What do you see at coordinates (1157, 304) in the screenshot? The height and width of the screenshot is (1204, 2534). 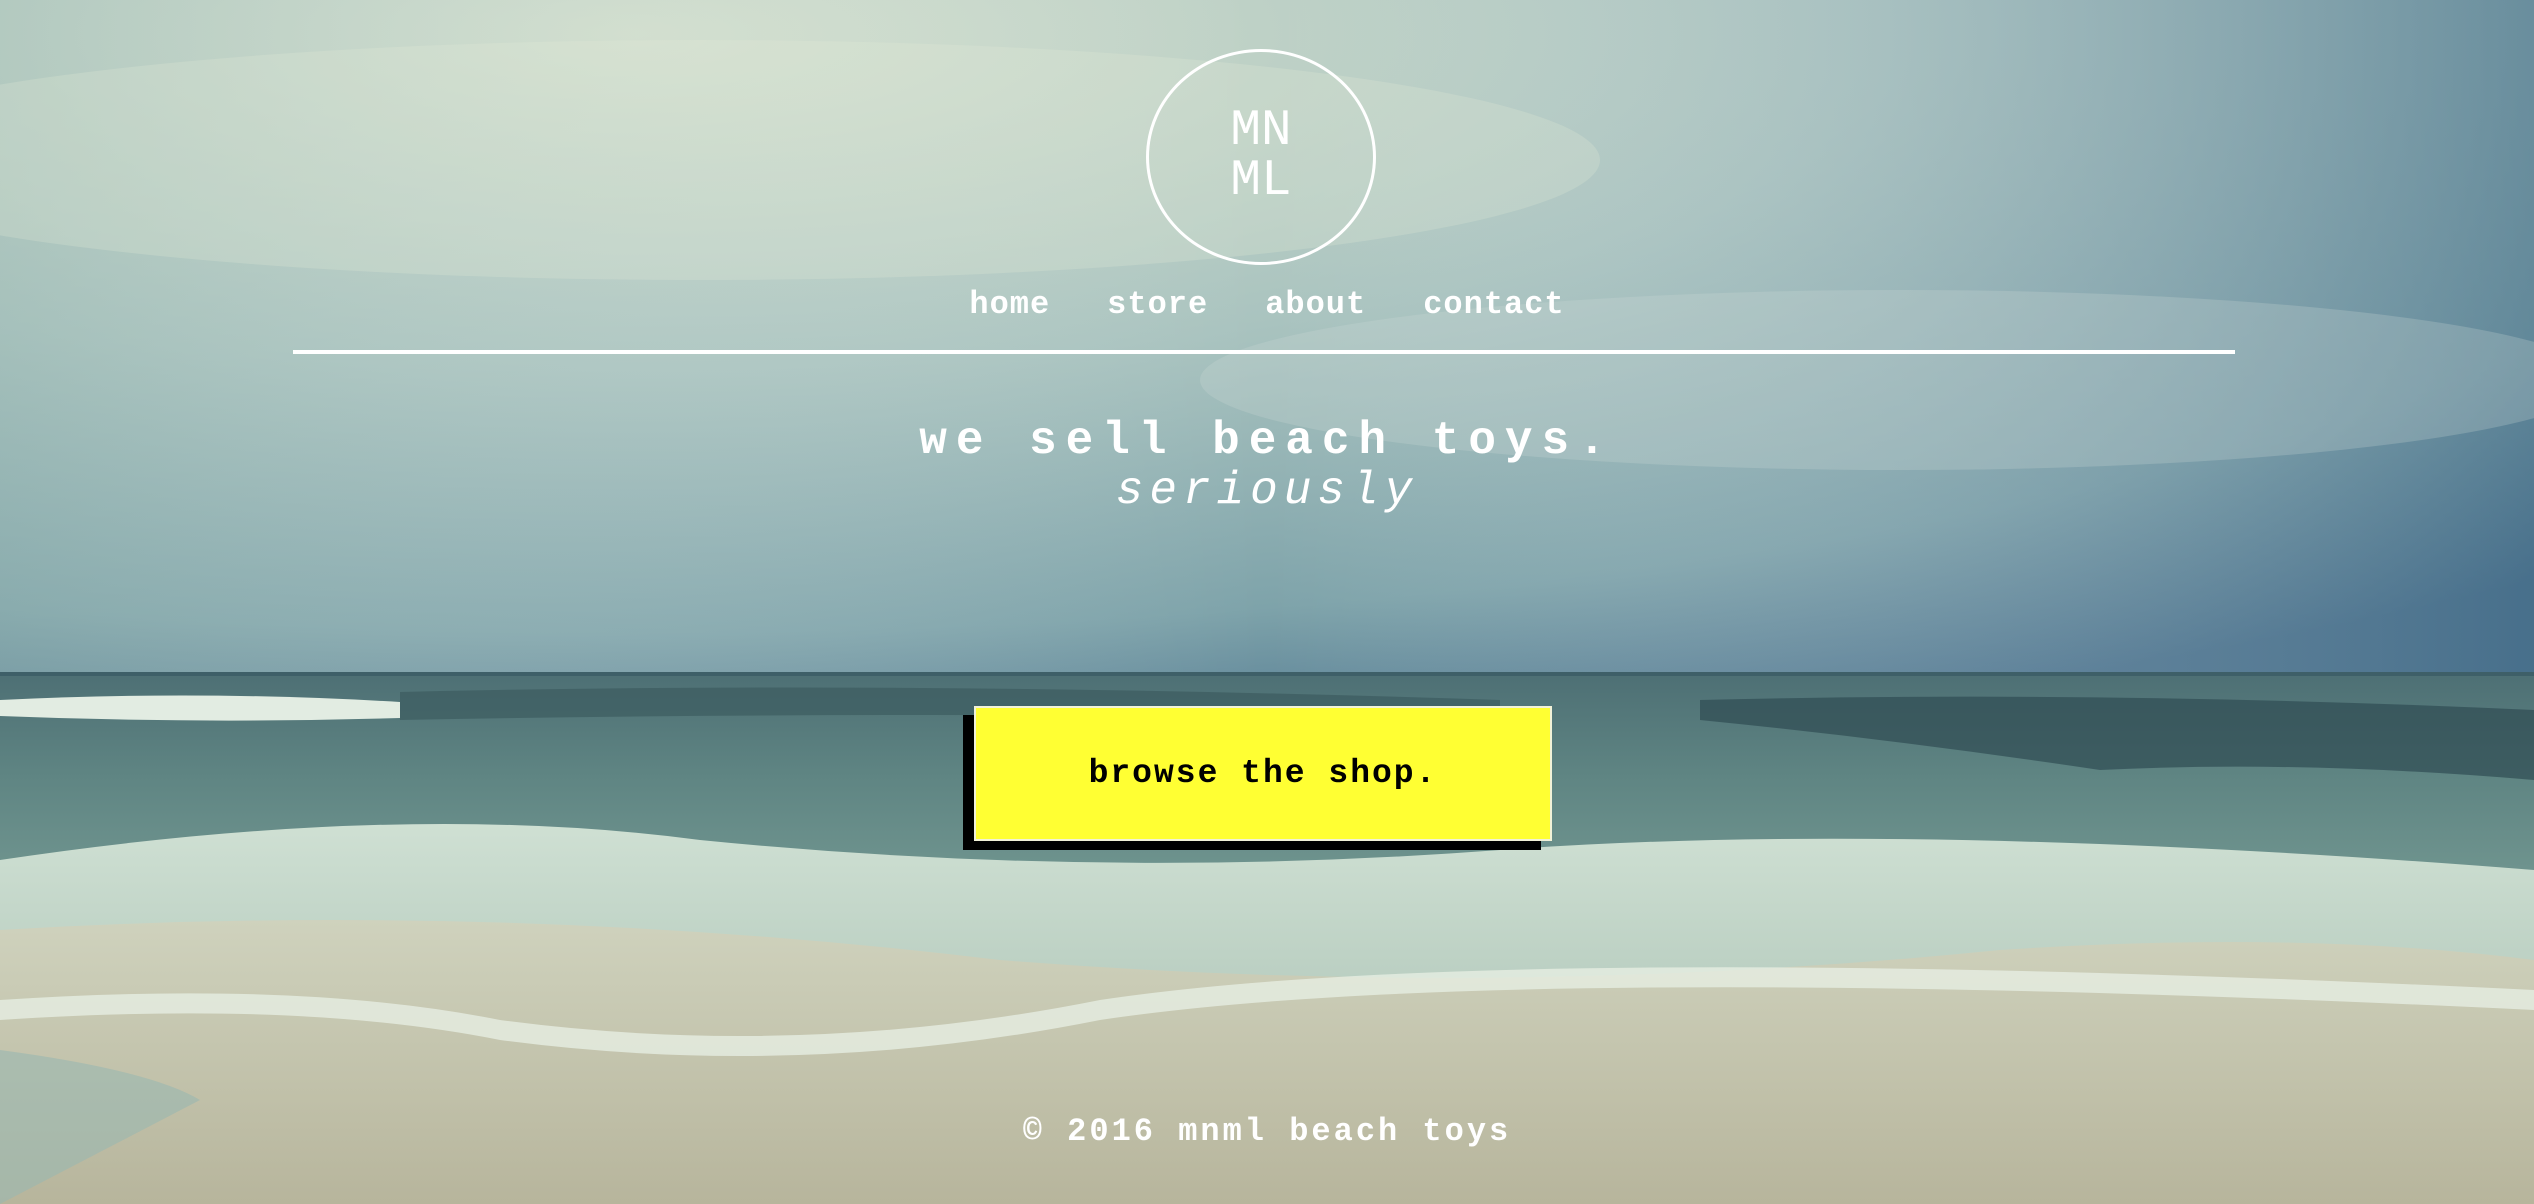 I see `nav-item-store: store` at bounding box center [1157, 304].